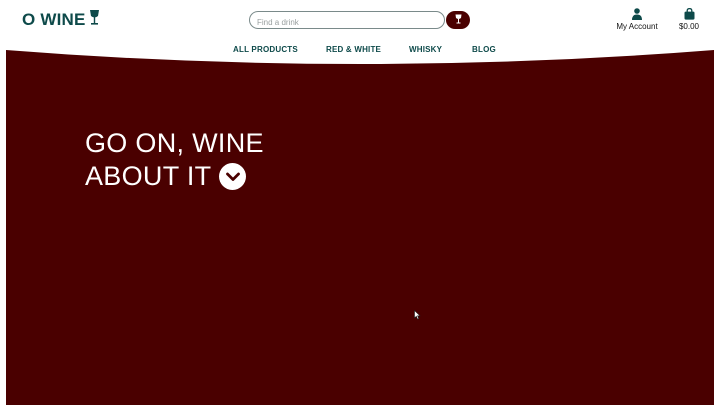  I want to click on shopping-bag-icon, so click(689, 13).